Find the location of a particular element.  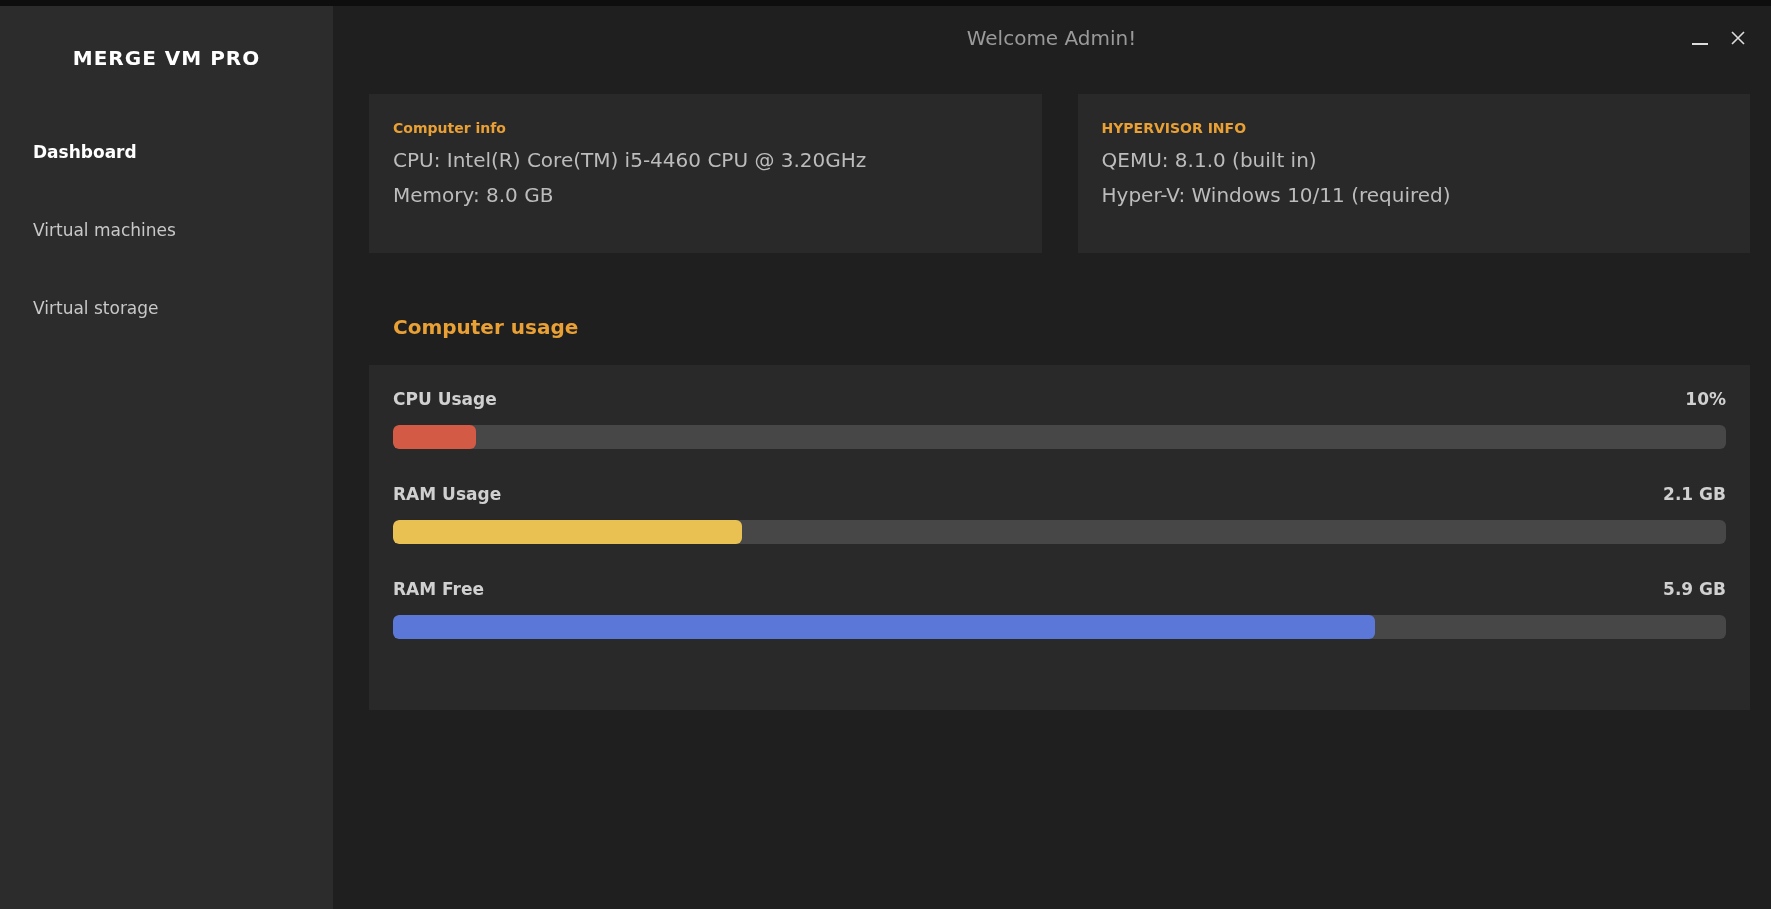

sidebar-item: Virtual machines is located at coordinates (88, 230).